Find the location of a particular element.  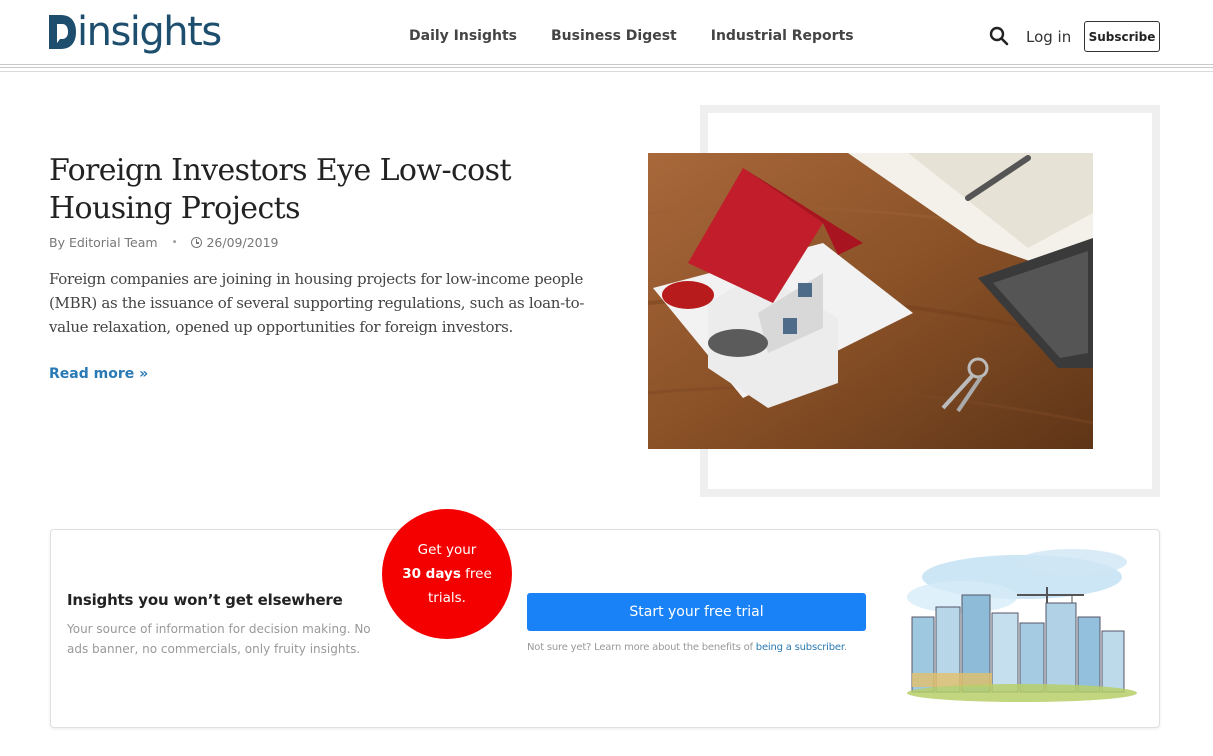

badge-line-2: 30 days free is located at coordinates (447, 574).